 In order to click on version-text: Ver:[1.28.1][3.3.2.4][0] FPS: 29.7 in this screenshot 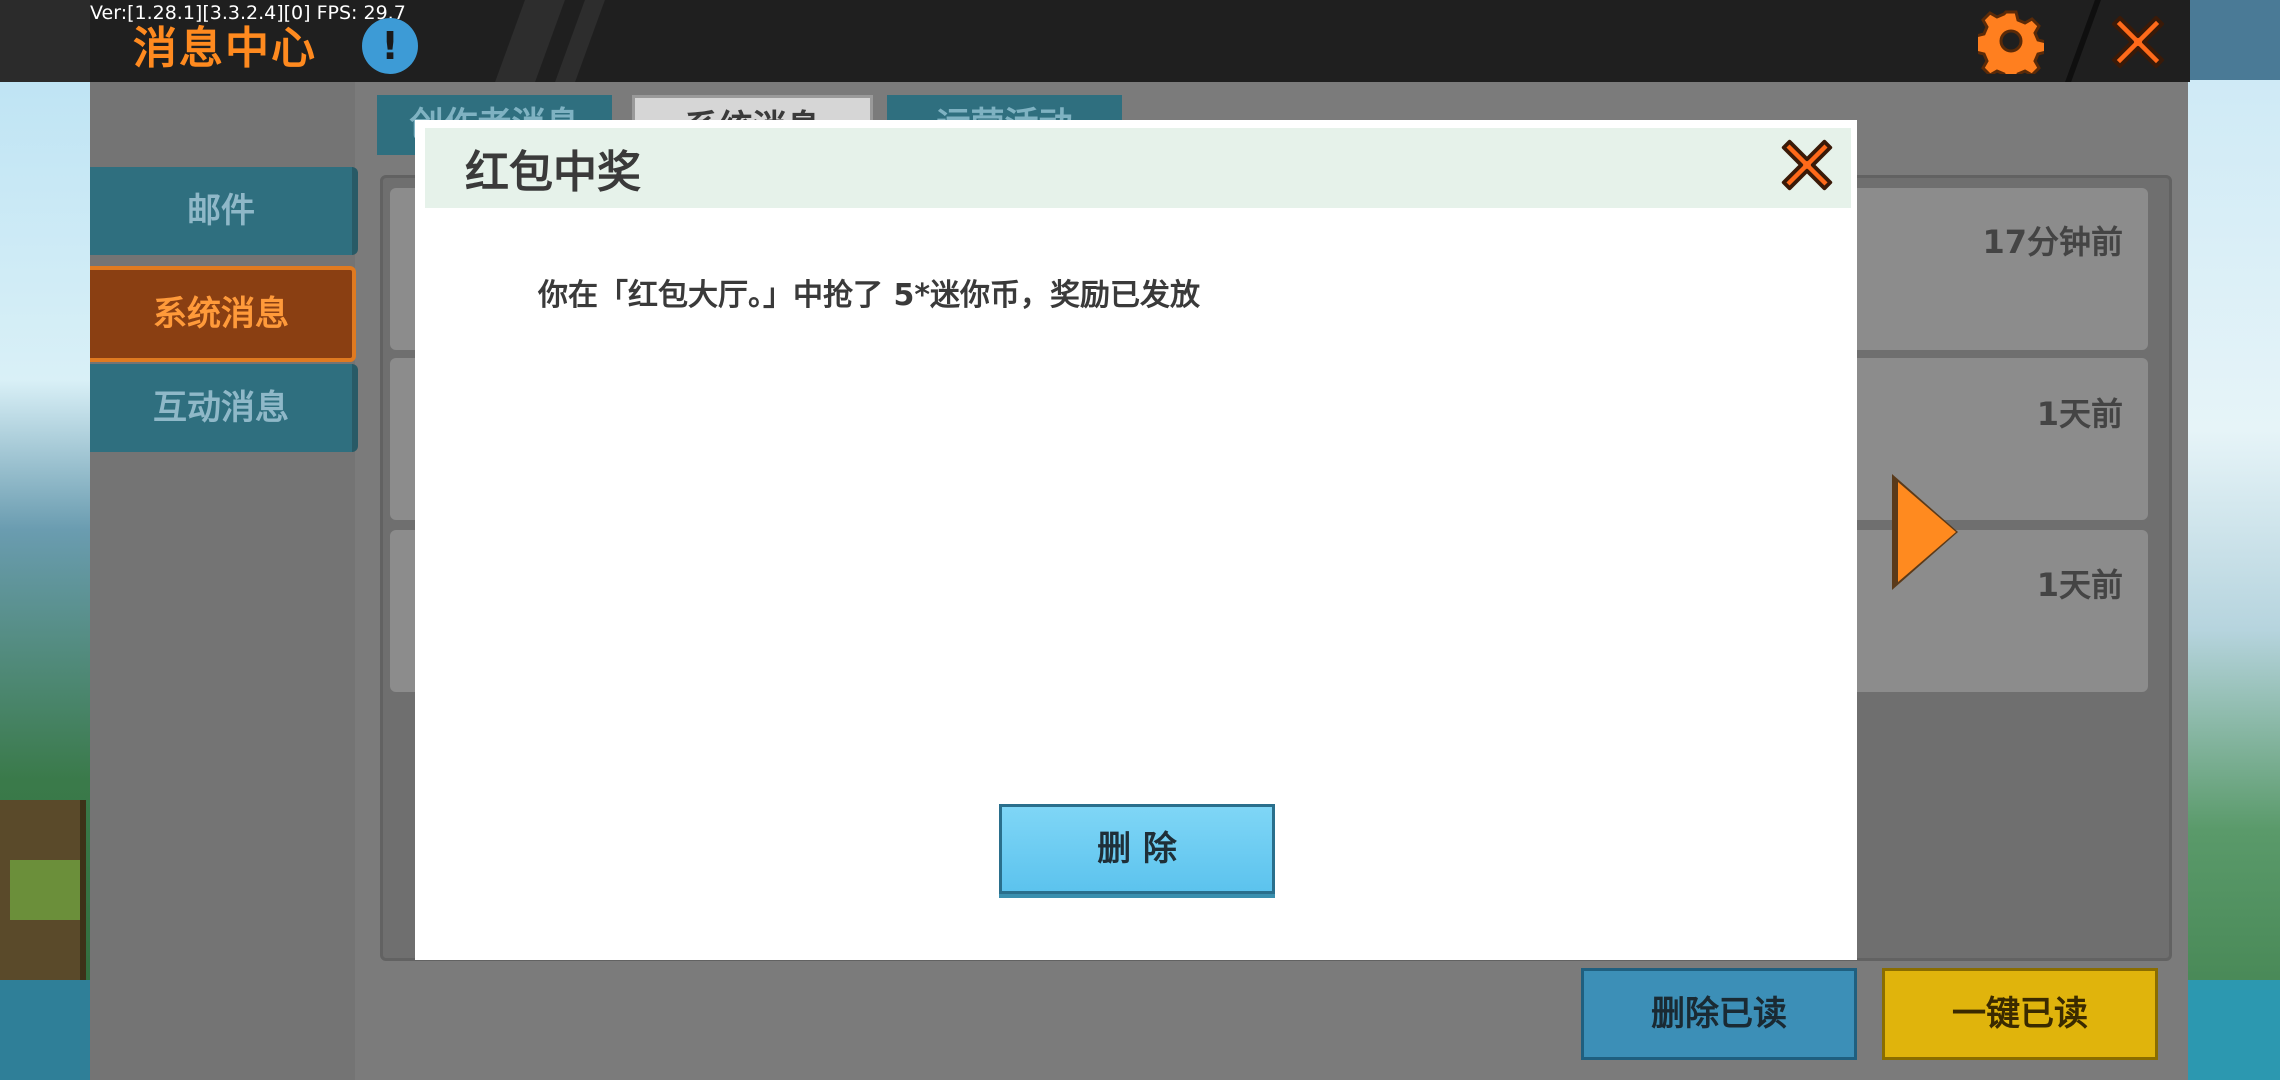, I will do `click(248, 13)`.